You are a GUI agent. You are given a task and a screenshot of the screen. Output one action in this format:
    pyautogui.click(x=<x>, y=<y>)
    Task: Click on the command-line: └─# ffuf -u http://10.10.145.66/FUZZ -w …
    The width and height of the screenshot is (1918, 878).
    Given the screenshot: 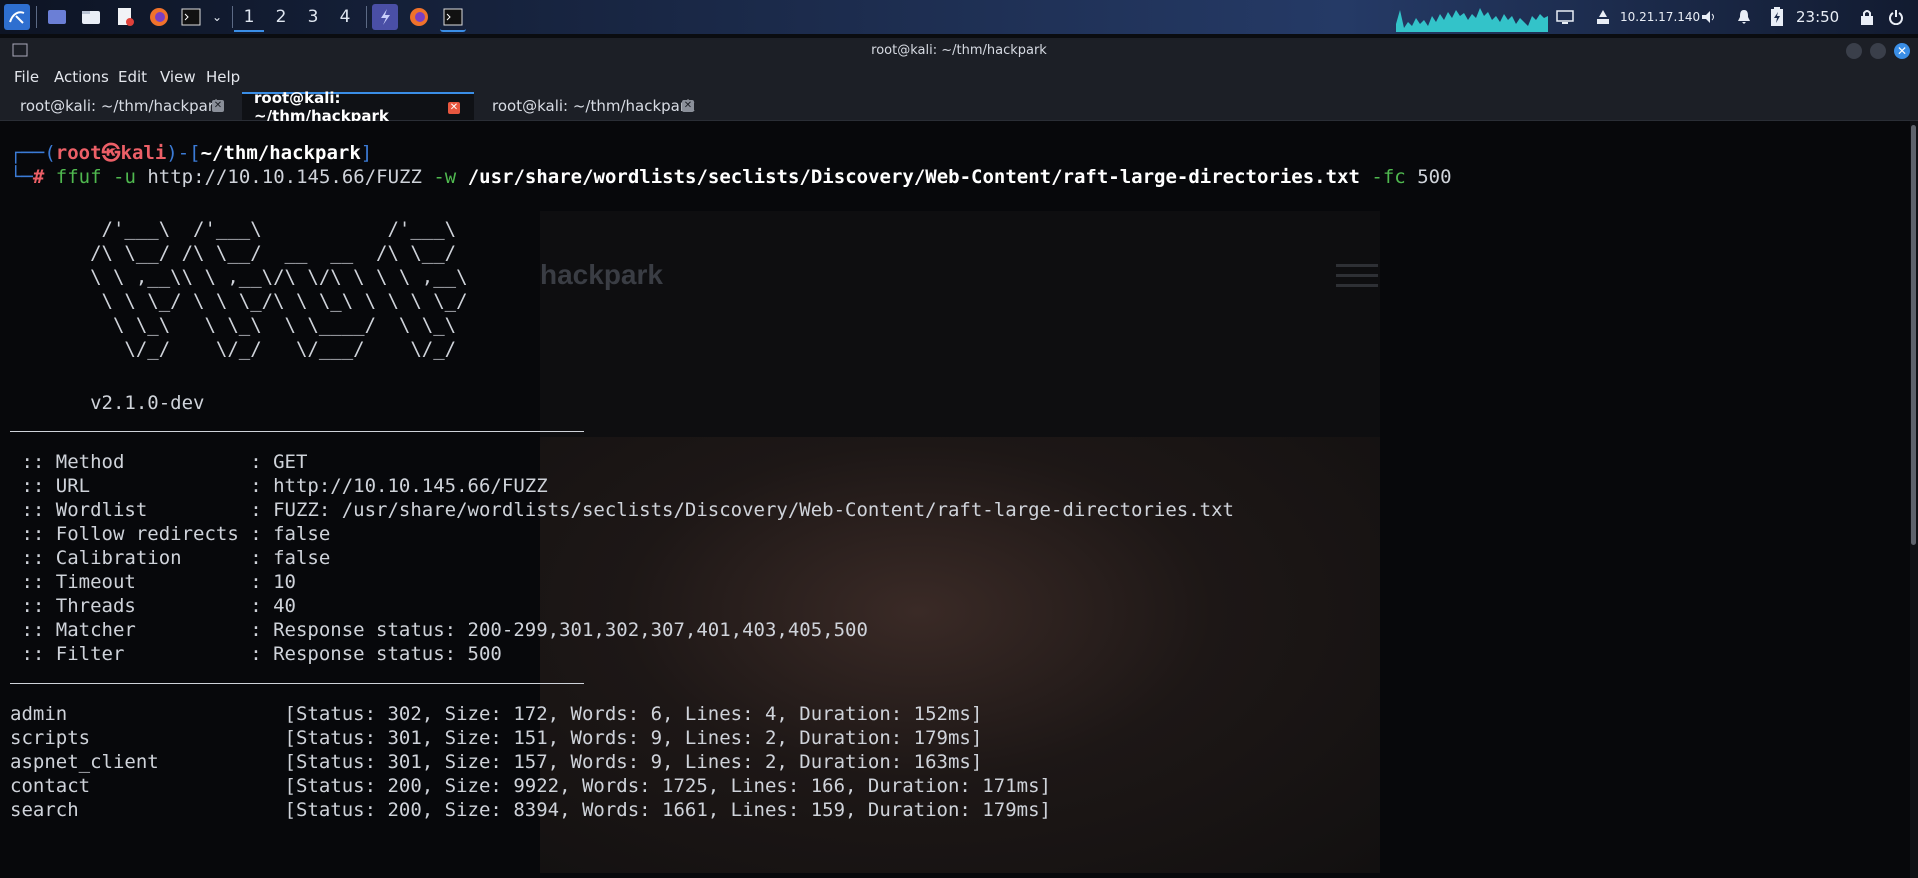 What is the action you would take?
    pyautogui.click(x=731, y=177)
    